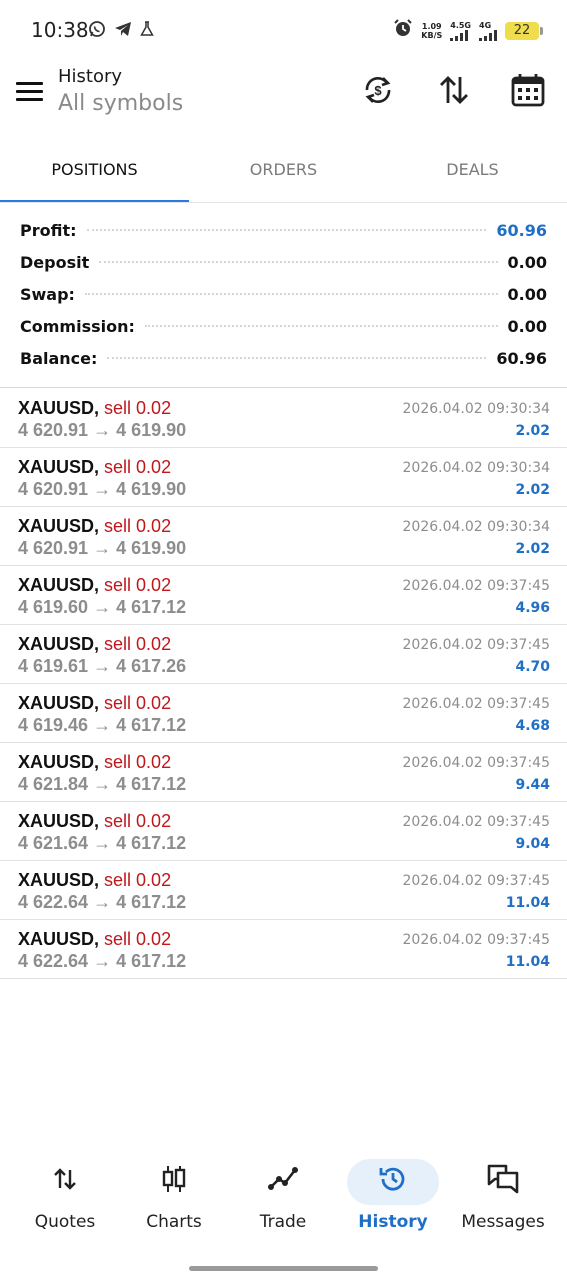 This screenshot has height=1280, width=567. I want to click on currency-sync-button: $, so click(378, 92).